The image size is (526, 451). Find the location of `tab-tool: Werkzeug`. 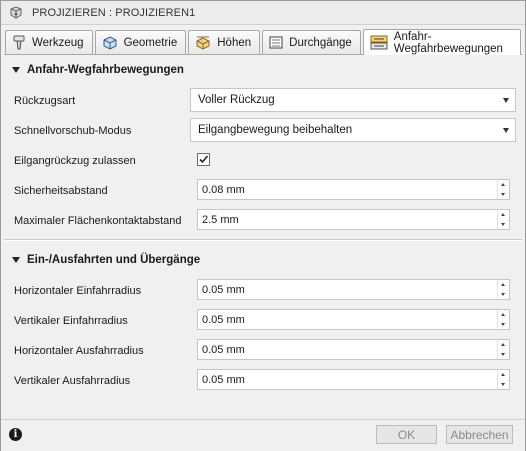

tab-tool: Werkzeug is located at coordinates (49, 42).